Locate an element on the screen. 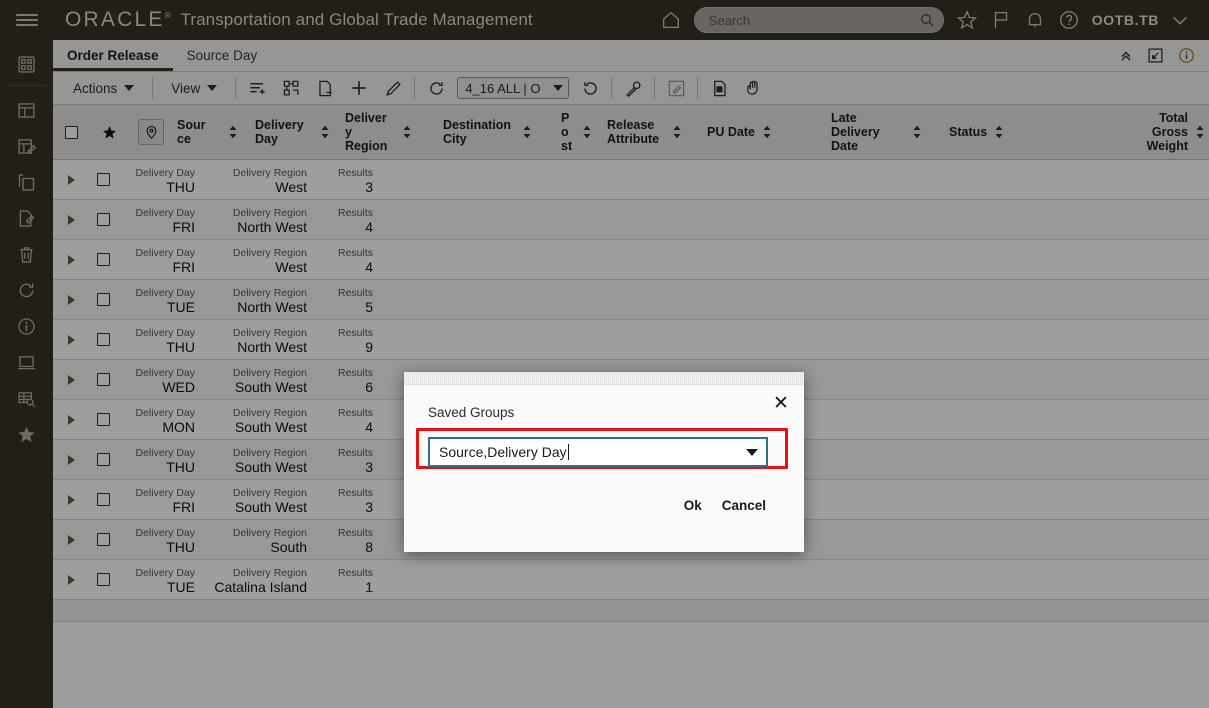 This screenshot has height=708, width=1209. chevron-down-icon is located at coordinates (752, 452).